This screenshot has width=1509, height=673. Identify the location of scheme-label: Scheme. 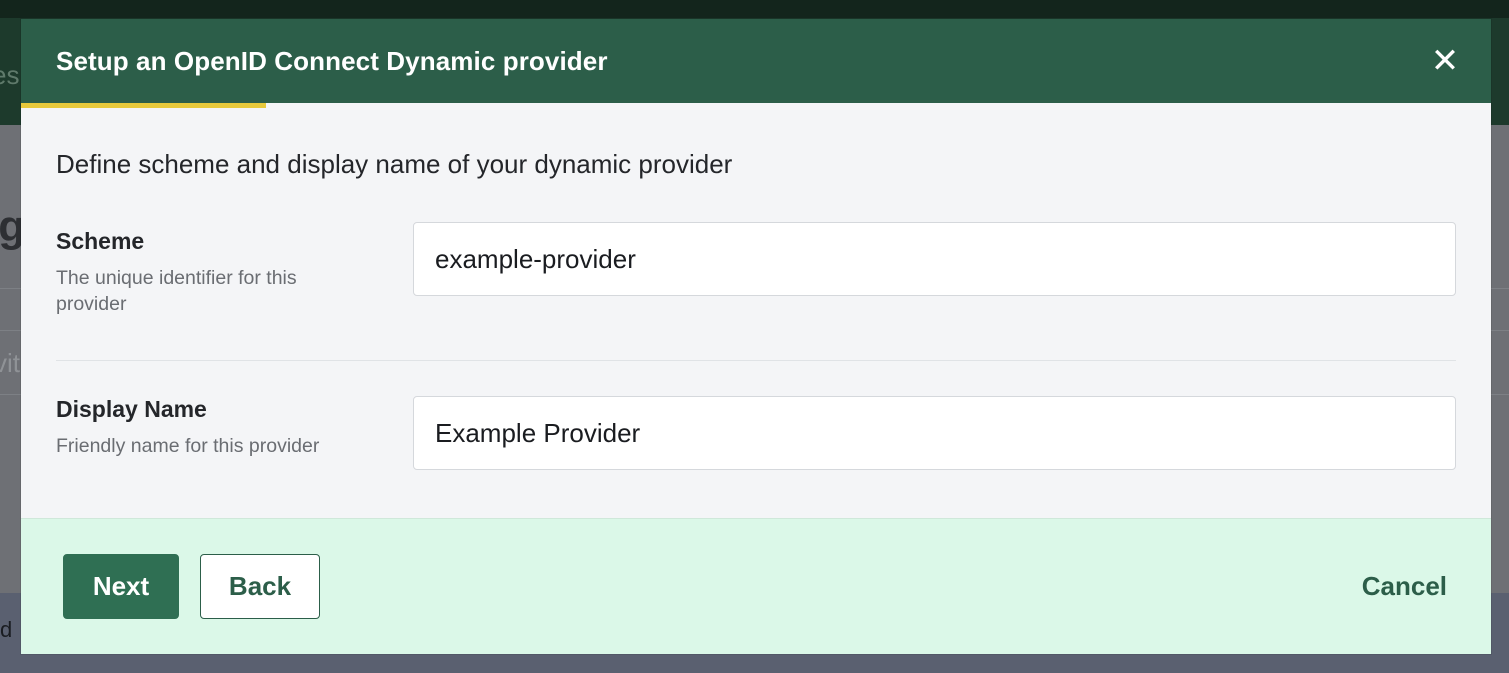
(100, 241).